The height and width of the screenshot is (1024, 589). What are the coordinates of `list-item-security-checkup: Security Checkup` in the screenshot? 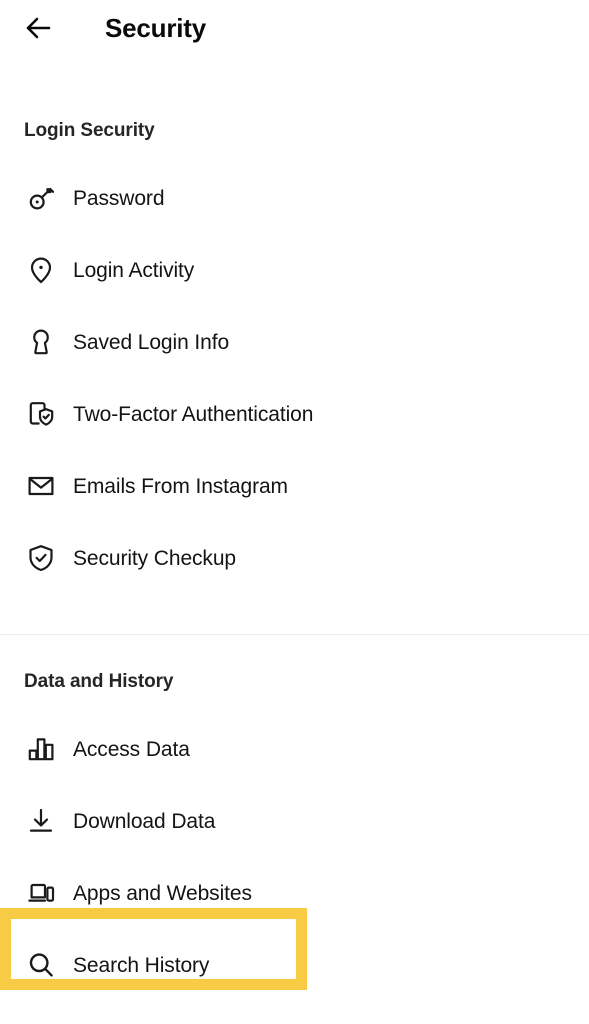 It's located at (294, 558).